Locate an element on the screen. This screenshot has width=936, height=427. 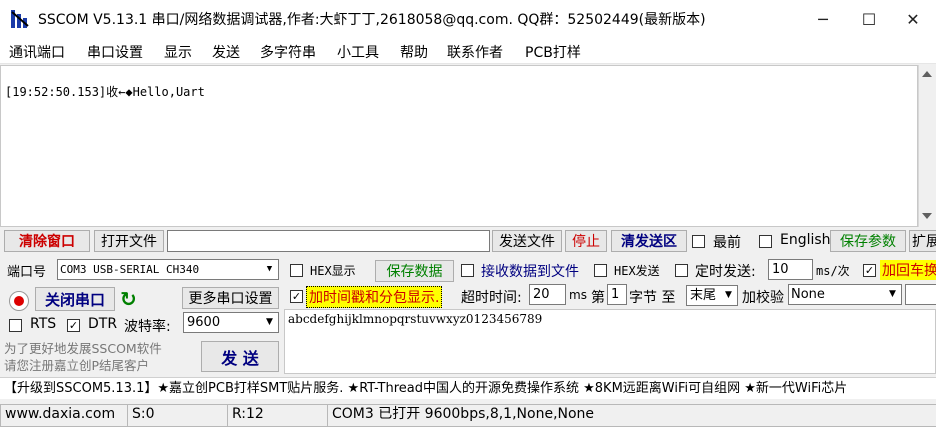
english-label: English is located at coordinates (805, 240).